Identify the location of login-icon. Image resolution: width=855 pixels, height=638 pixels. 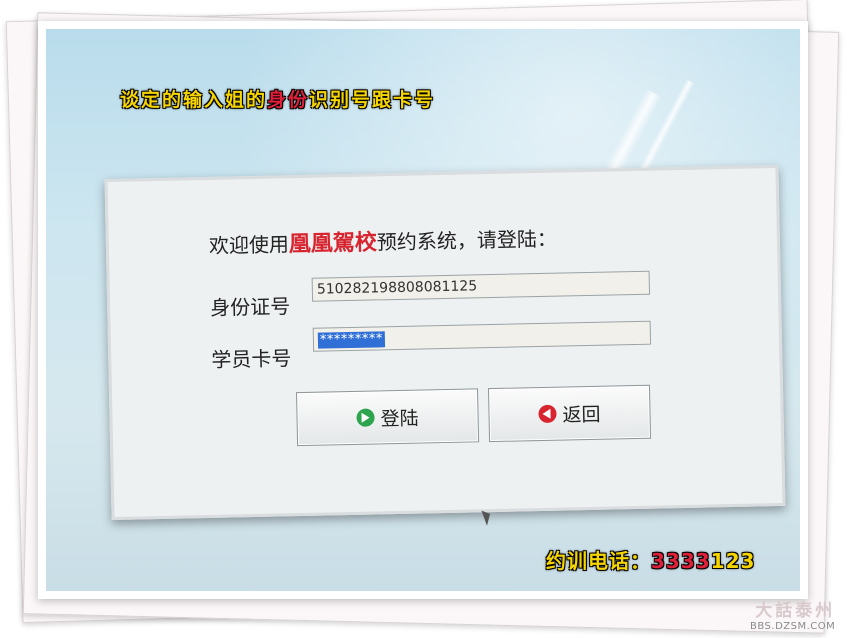
(365, 417).